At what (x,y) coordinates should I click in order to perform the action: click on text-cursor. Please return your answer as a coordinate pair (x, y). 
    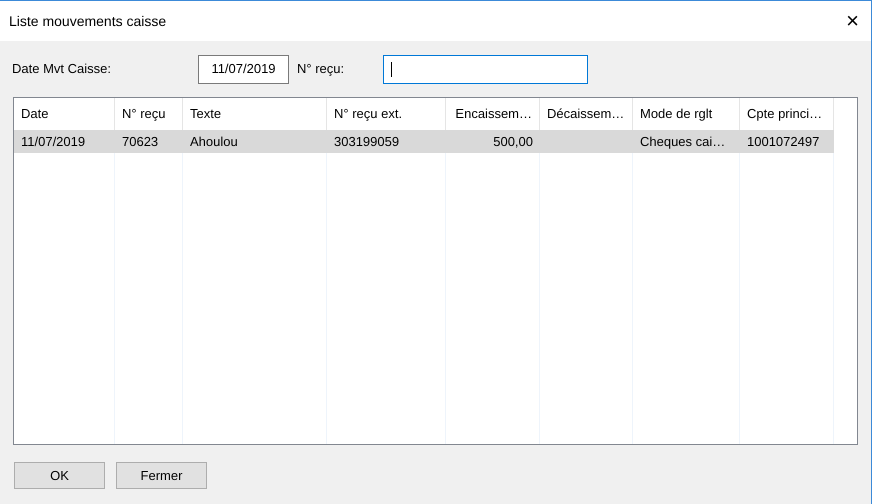
    Looking at the image, I should click on (391, 69).